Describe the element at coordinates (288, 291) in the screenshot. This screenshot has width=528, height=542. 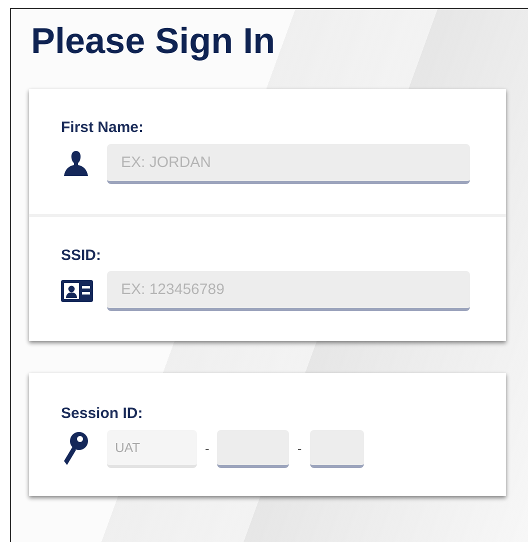
I see `text-field: EX: 123456789` at that location.